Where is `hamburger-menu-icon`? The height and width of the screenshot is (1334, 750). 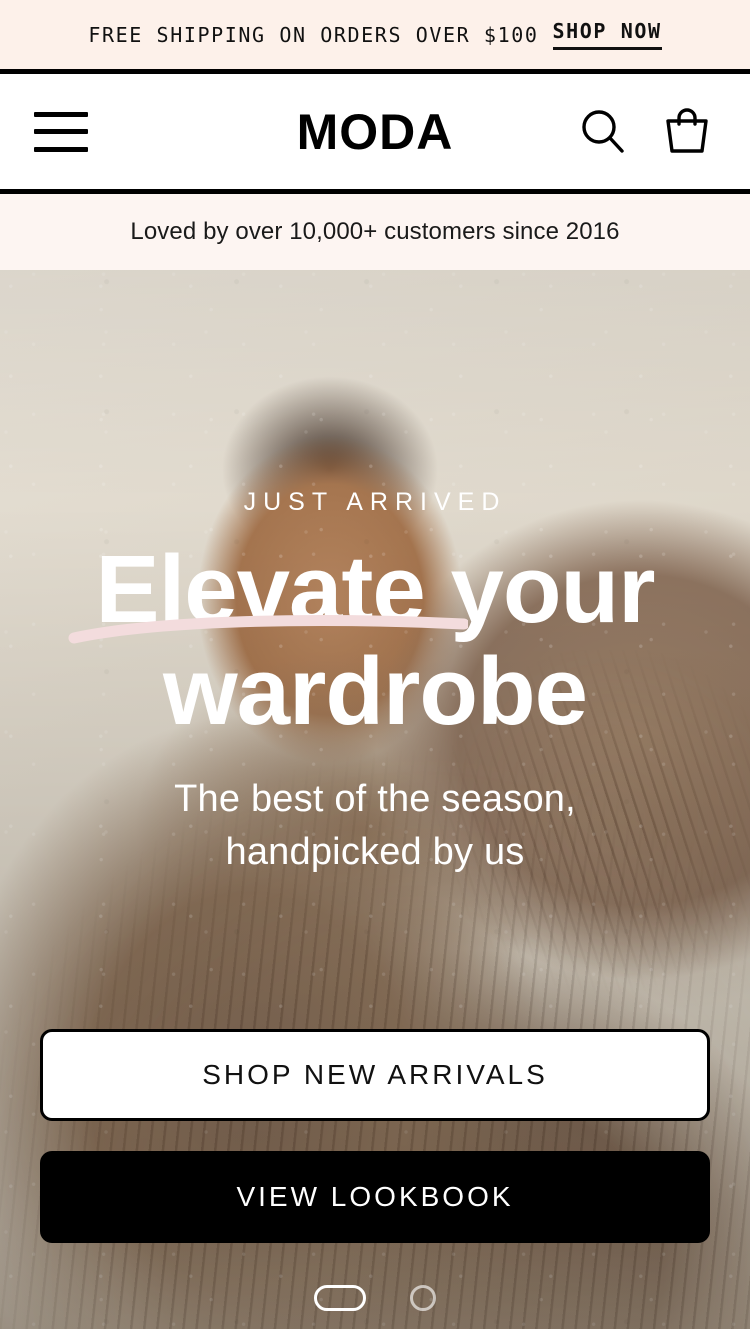
hamburger-menu-icon is located at coordinates (61, 131).